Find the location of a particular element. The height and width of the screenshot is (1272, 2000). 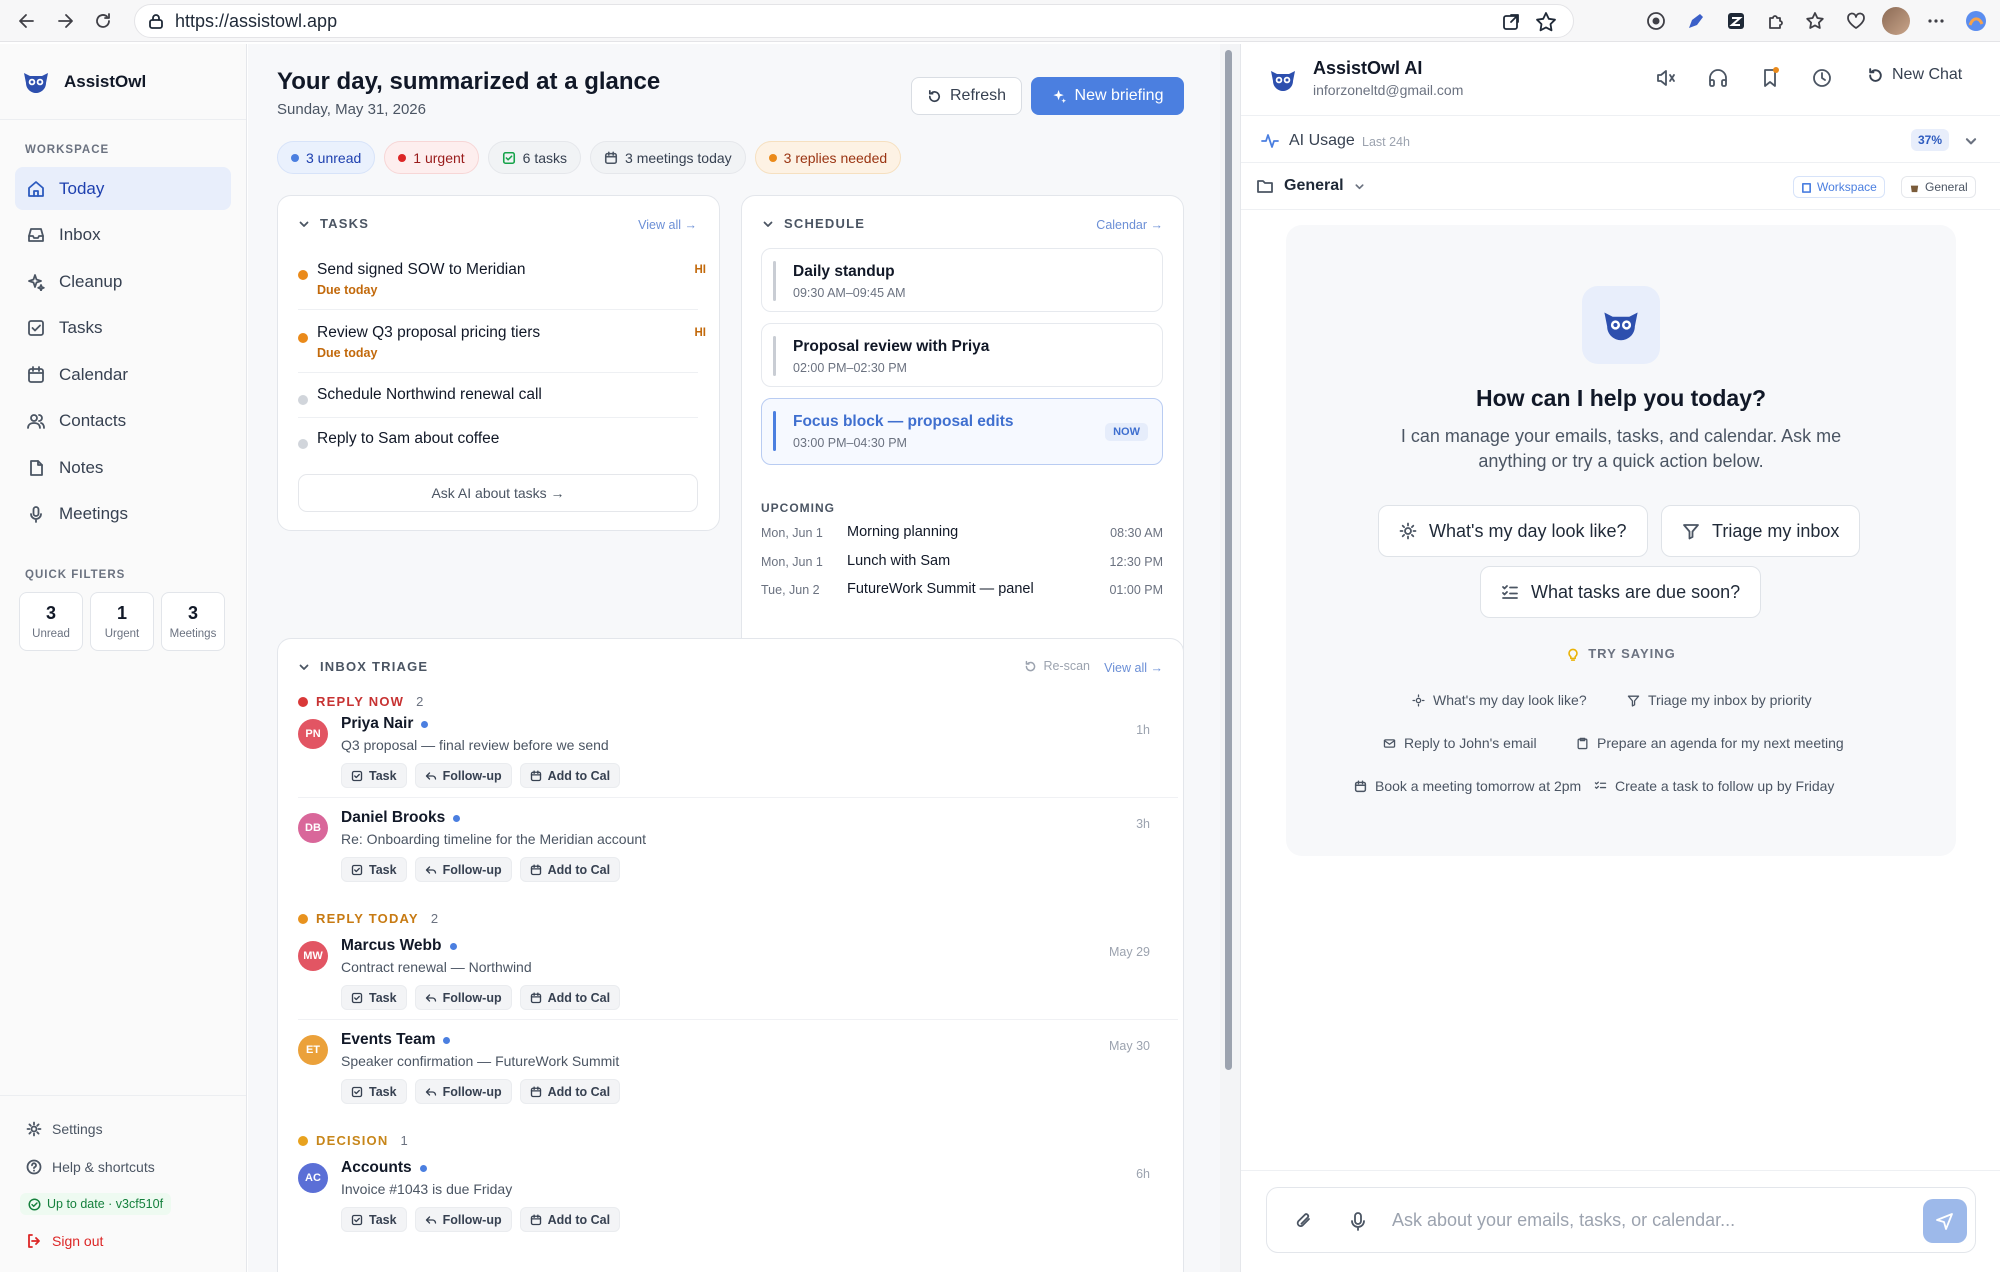

sidebar-item-today: Today is located at coordinates (123, 188).